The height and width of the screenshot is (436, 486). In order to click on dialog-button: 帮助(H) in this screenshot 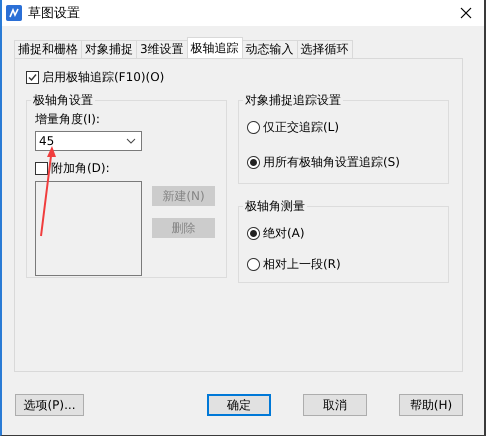, I will do `click(431, 405)`.